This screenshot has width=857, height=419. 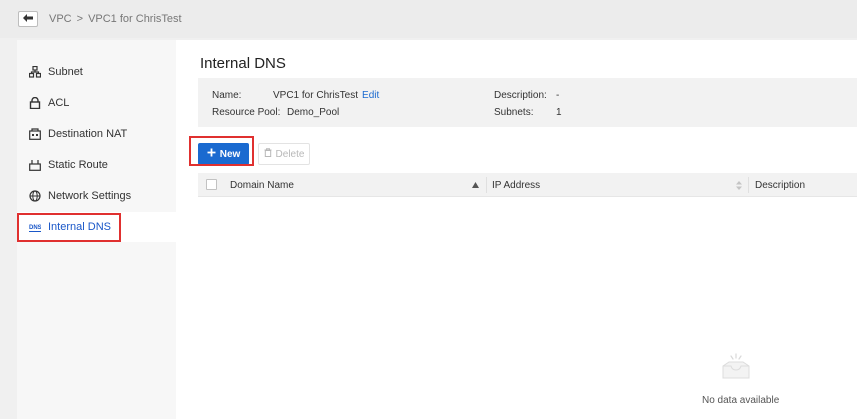 What do you see at coordinates (230, 154) in the screenshot?
I see `new-button-label: New` at bounding box center [230, 154].